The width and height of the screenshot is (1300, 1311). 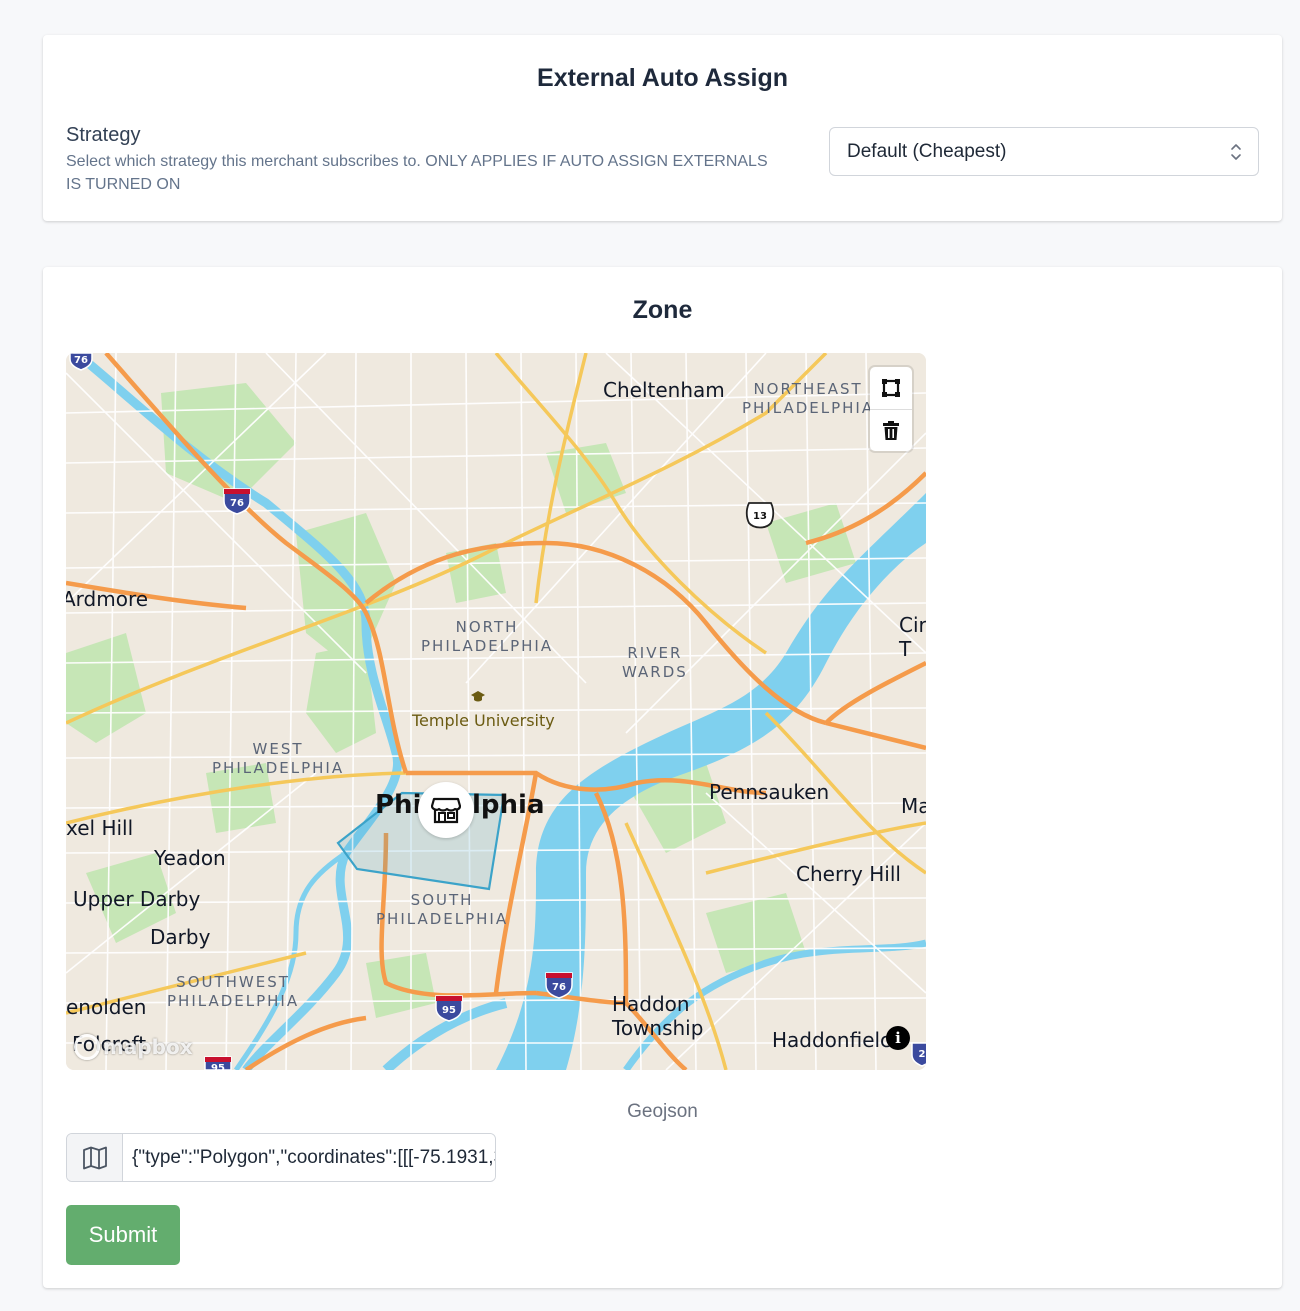 What do you see at coordinates (137, 899) in the screenshot?
I see `label-upper-darby: Upper Darby` at bounding box center [137, 899].